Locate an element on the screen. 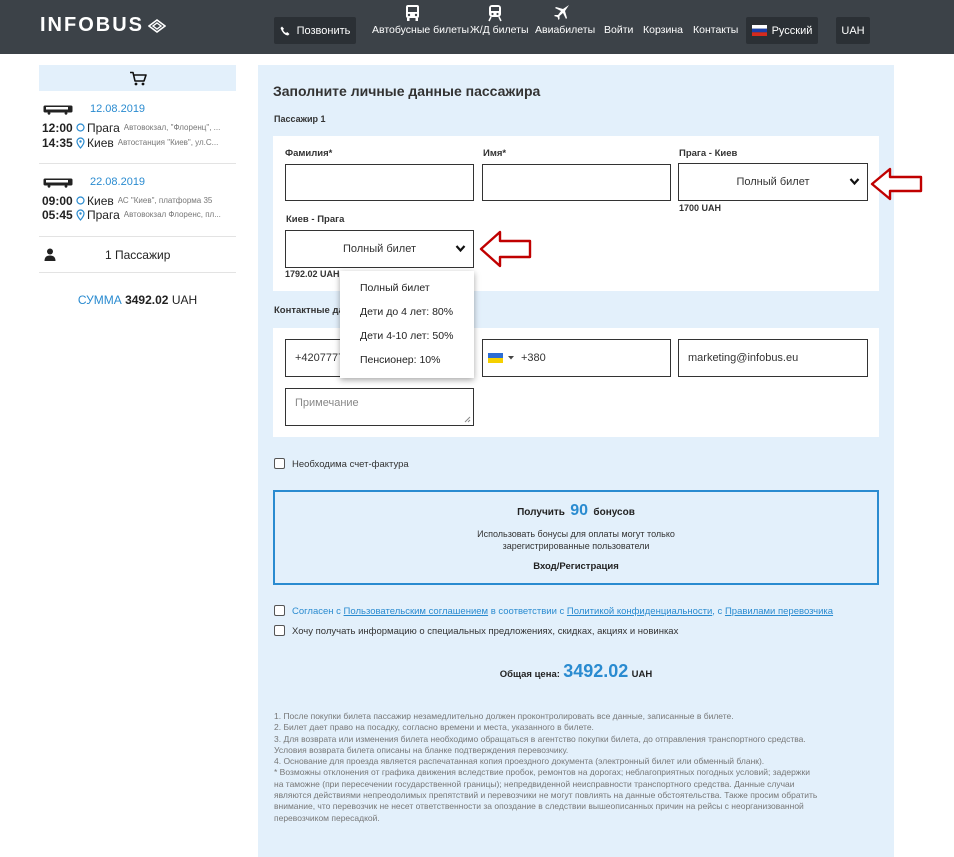  name-input is located at coordinates (576, 182).